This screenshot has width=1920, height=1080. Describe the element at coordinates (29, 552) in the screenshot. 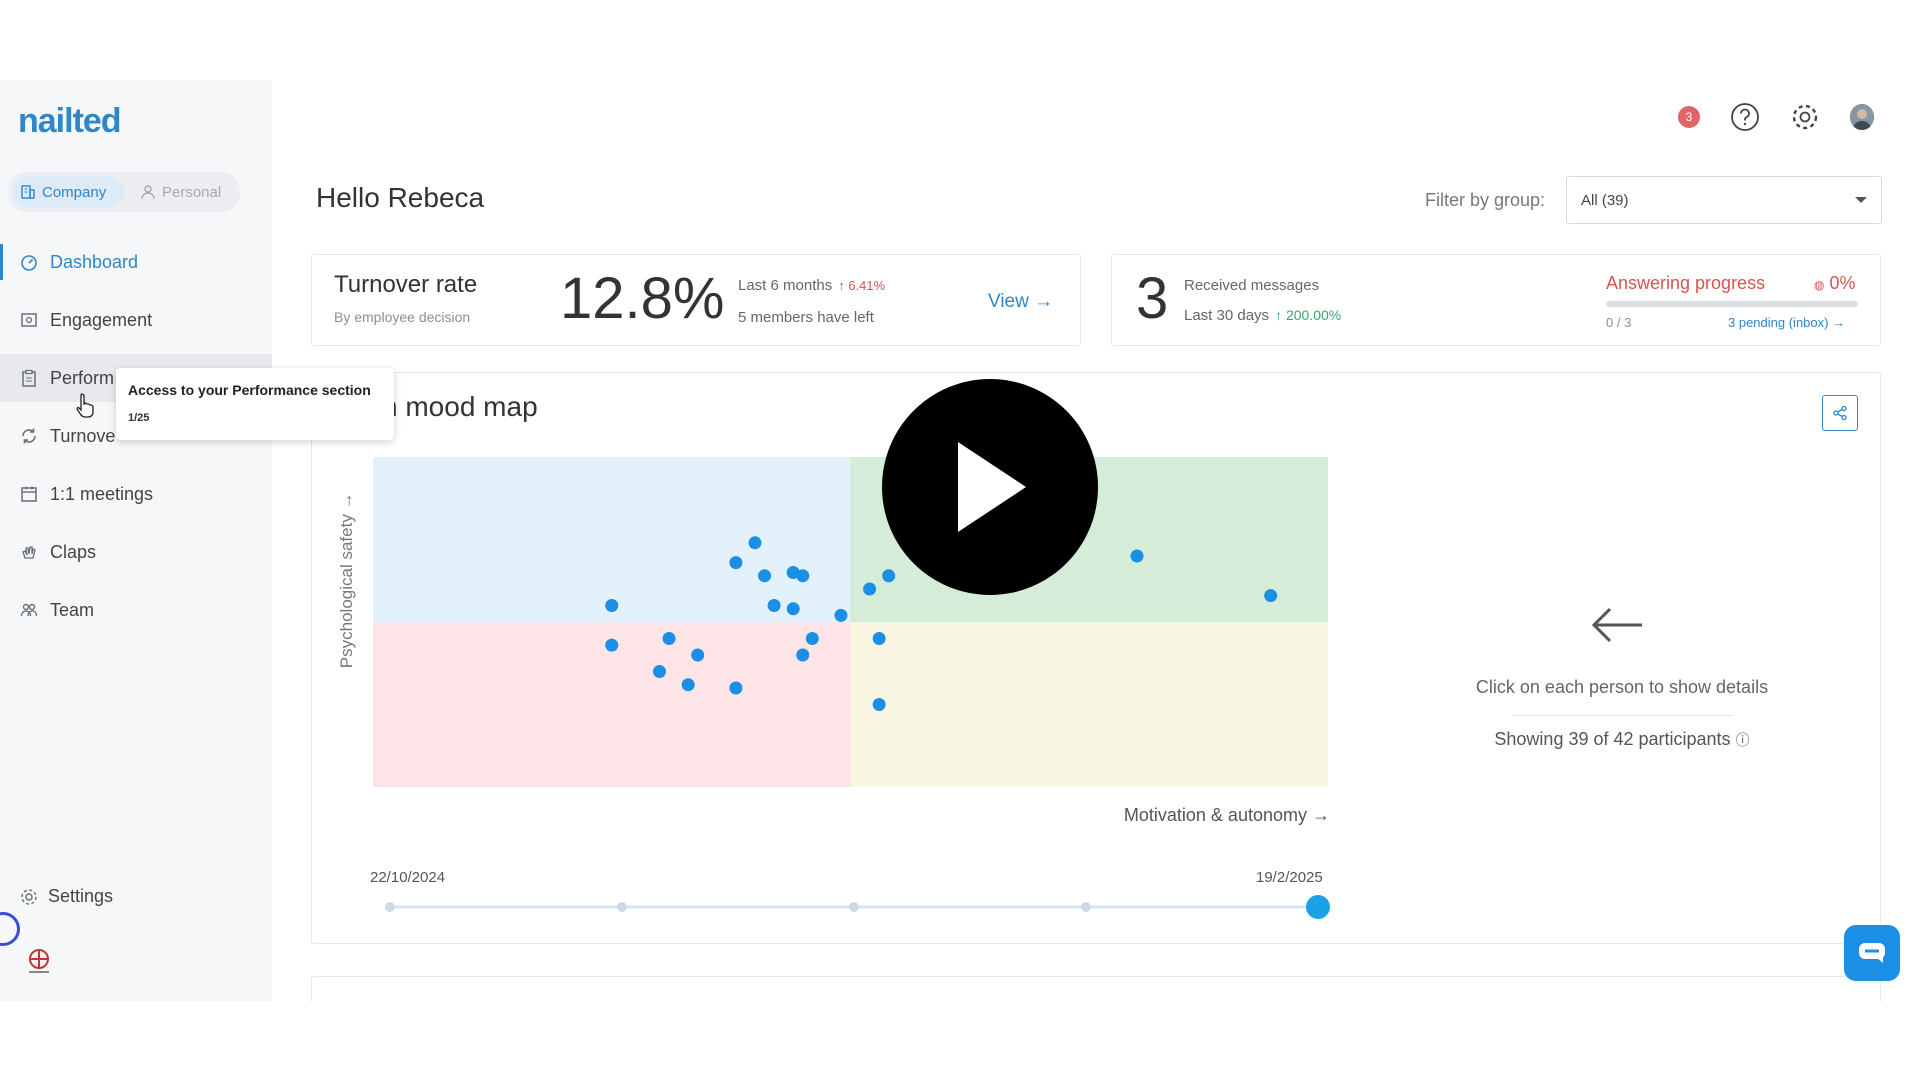

I see `claps-icon` at that location.